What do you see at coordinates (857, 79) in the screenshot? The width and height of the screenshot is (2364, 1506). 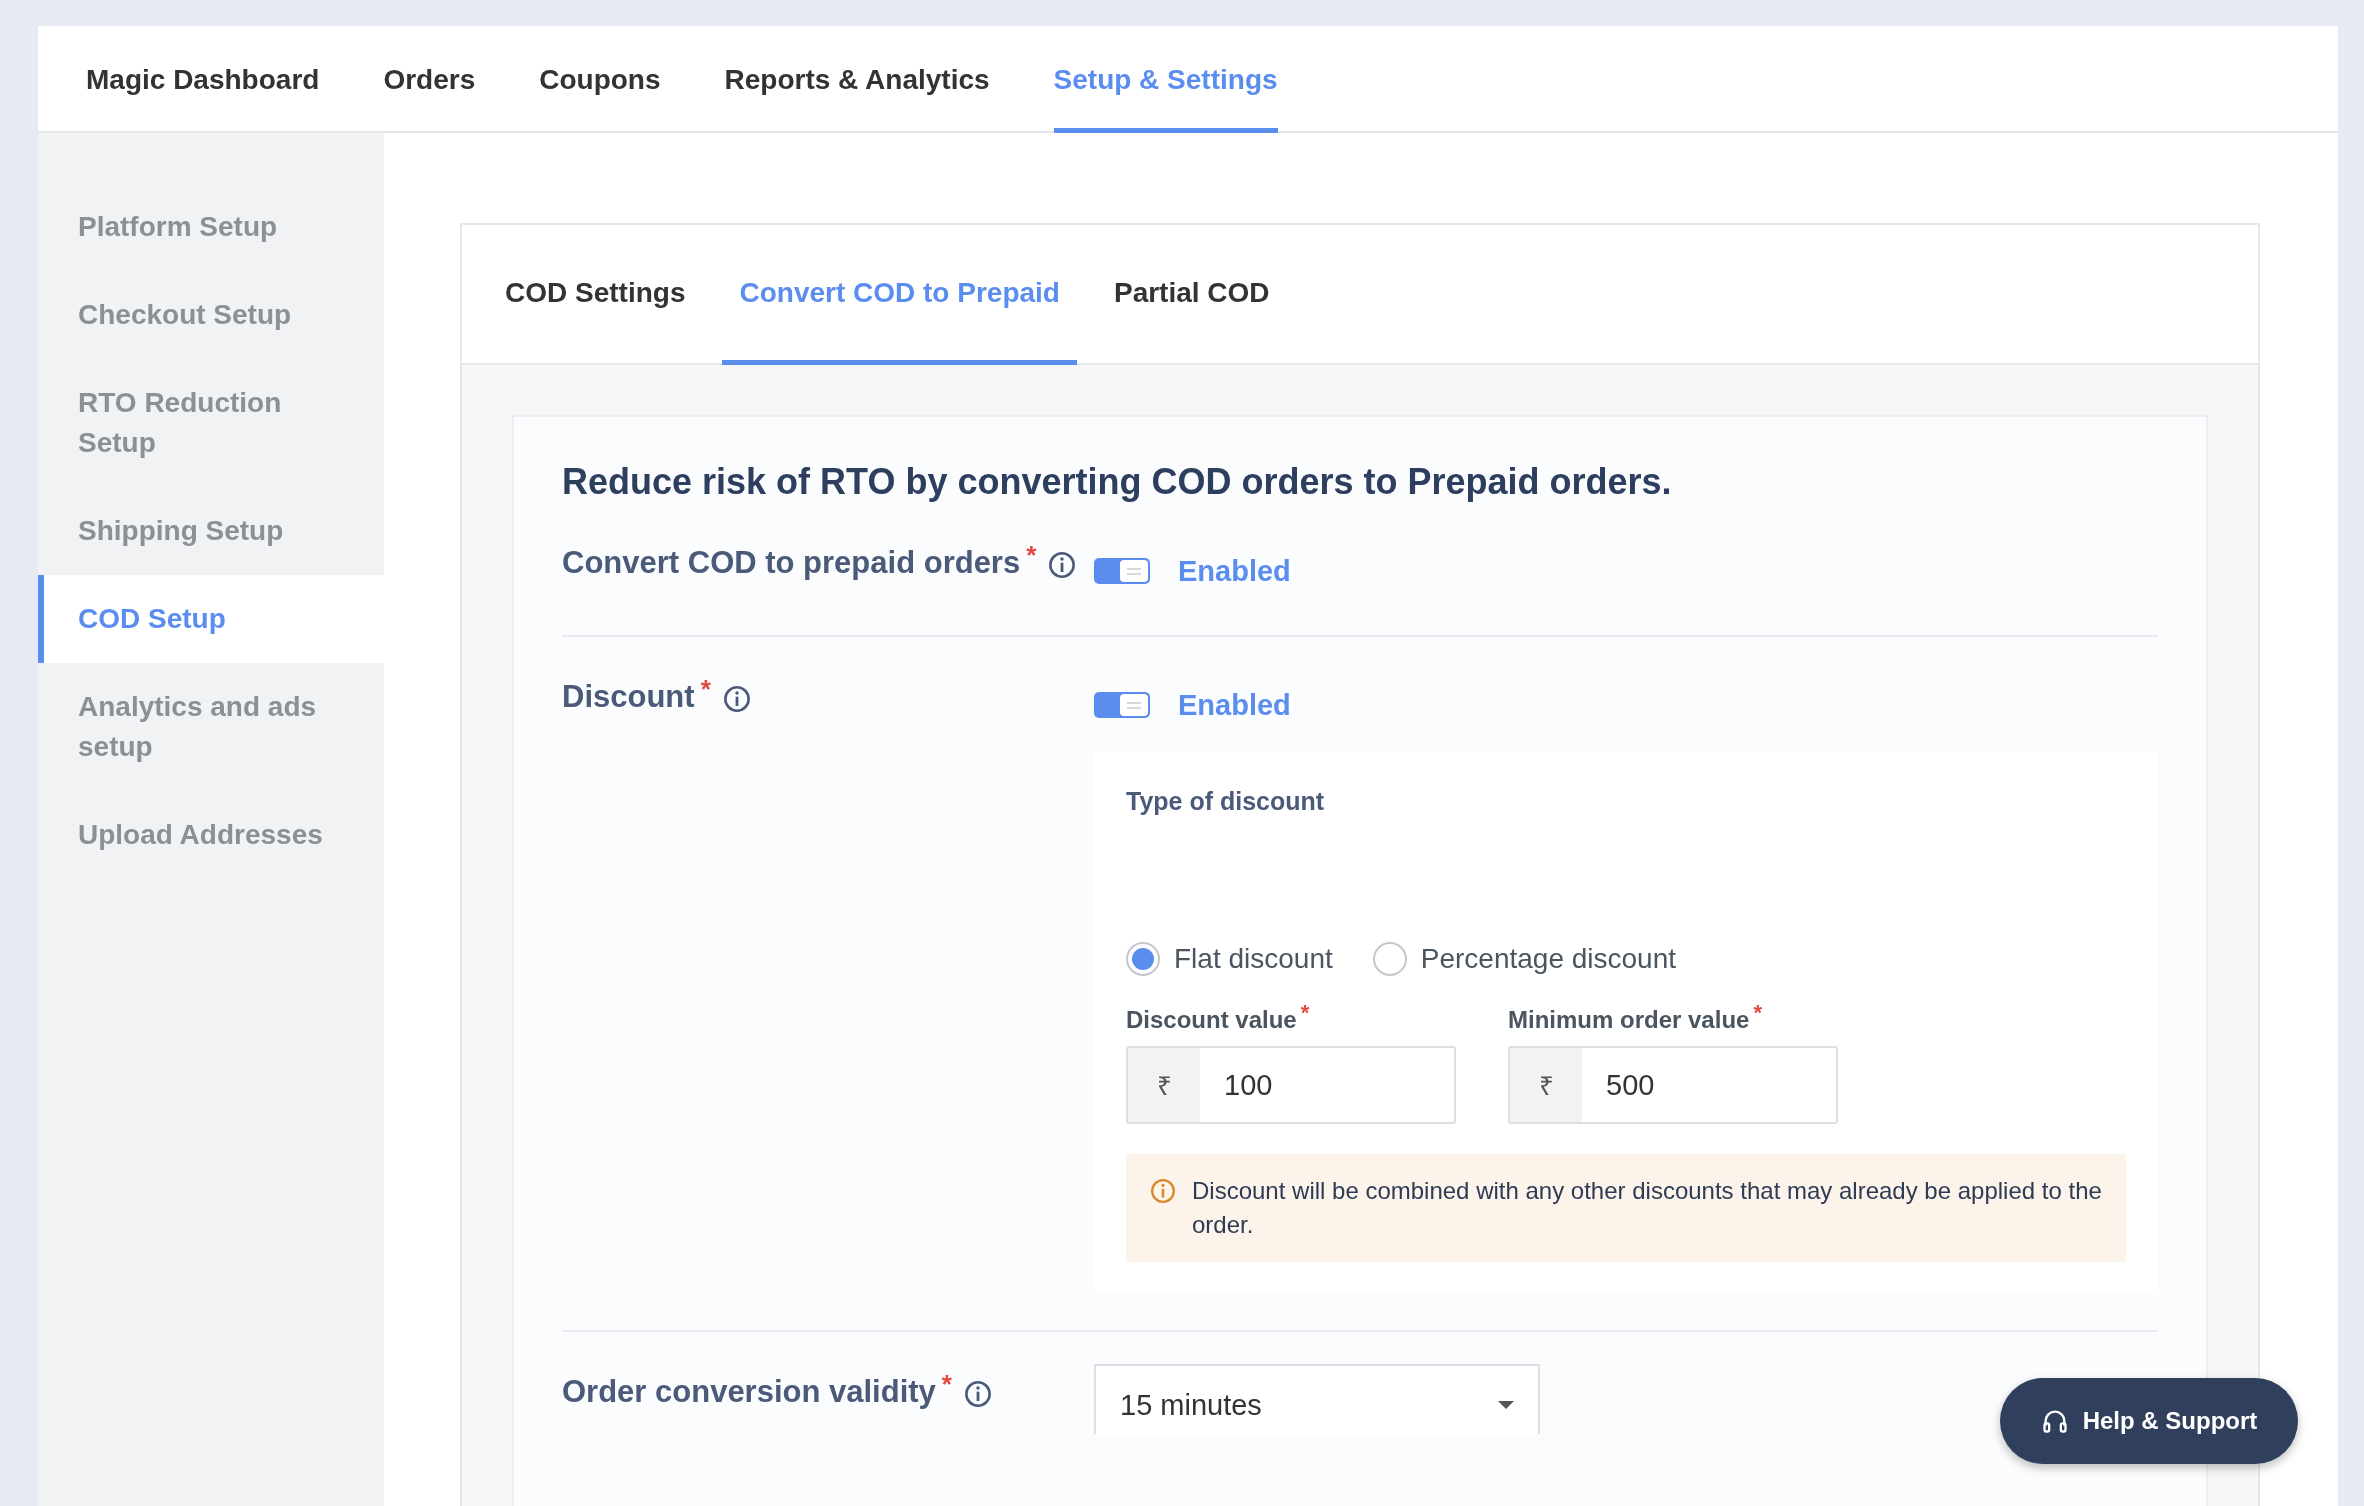 I see `nav-tab: Reports & Analytics` at bounding box center [857, 79].